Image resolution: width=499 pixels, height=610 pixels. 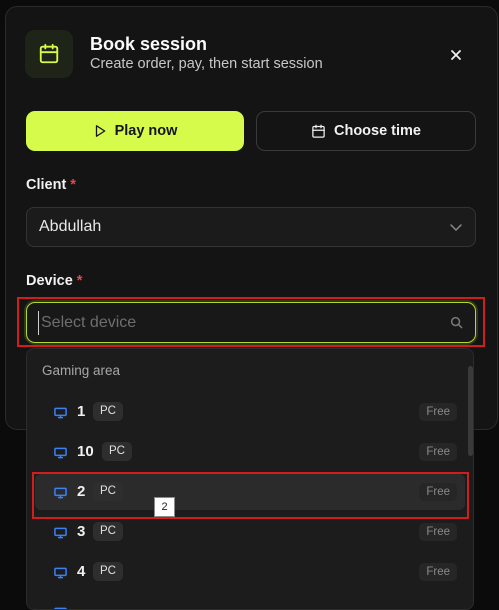 I want to click on device-search-input, so click(x=235, y=323).